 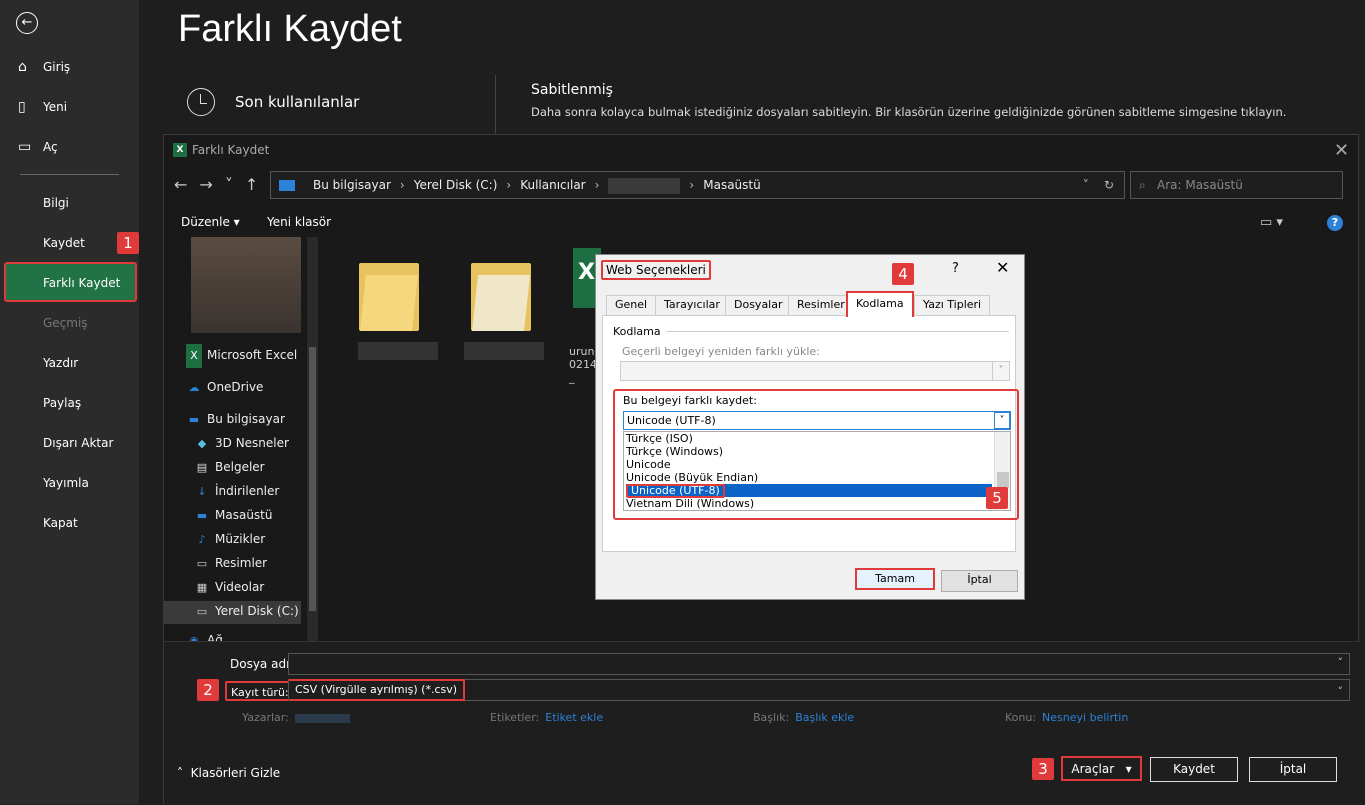 What do you see at coordinates (322, 718) in the screenshot?
I see `redacted-author` at bounding box center [322, 718].